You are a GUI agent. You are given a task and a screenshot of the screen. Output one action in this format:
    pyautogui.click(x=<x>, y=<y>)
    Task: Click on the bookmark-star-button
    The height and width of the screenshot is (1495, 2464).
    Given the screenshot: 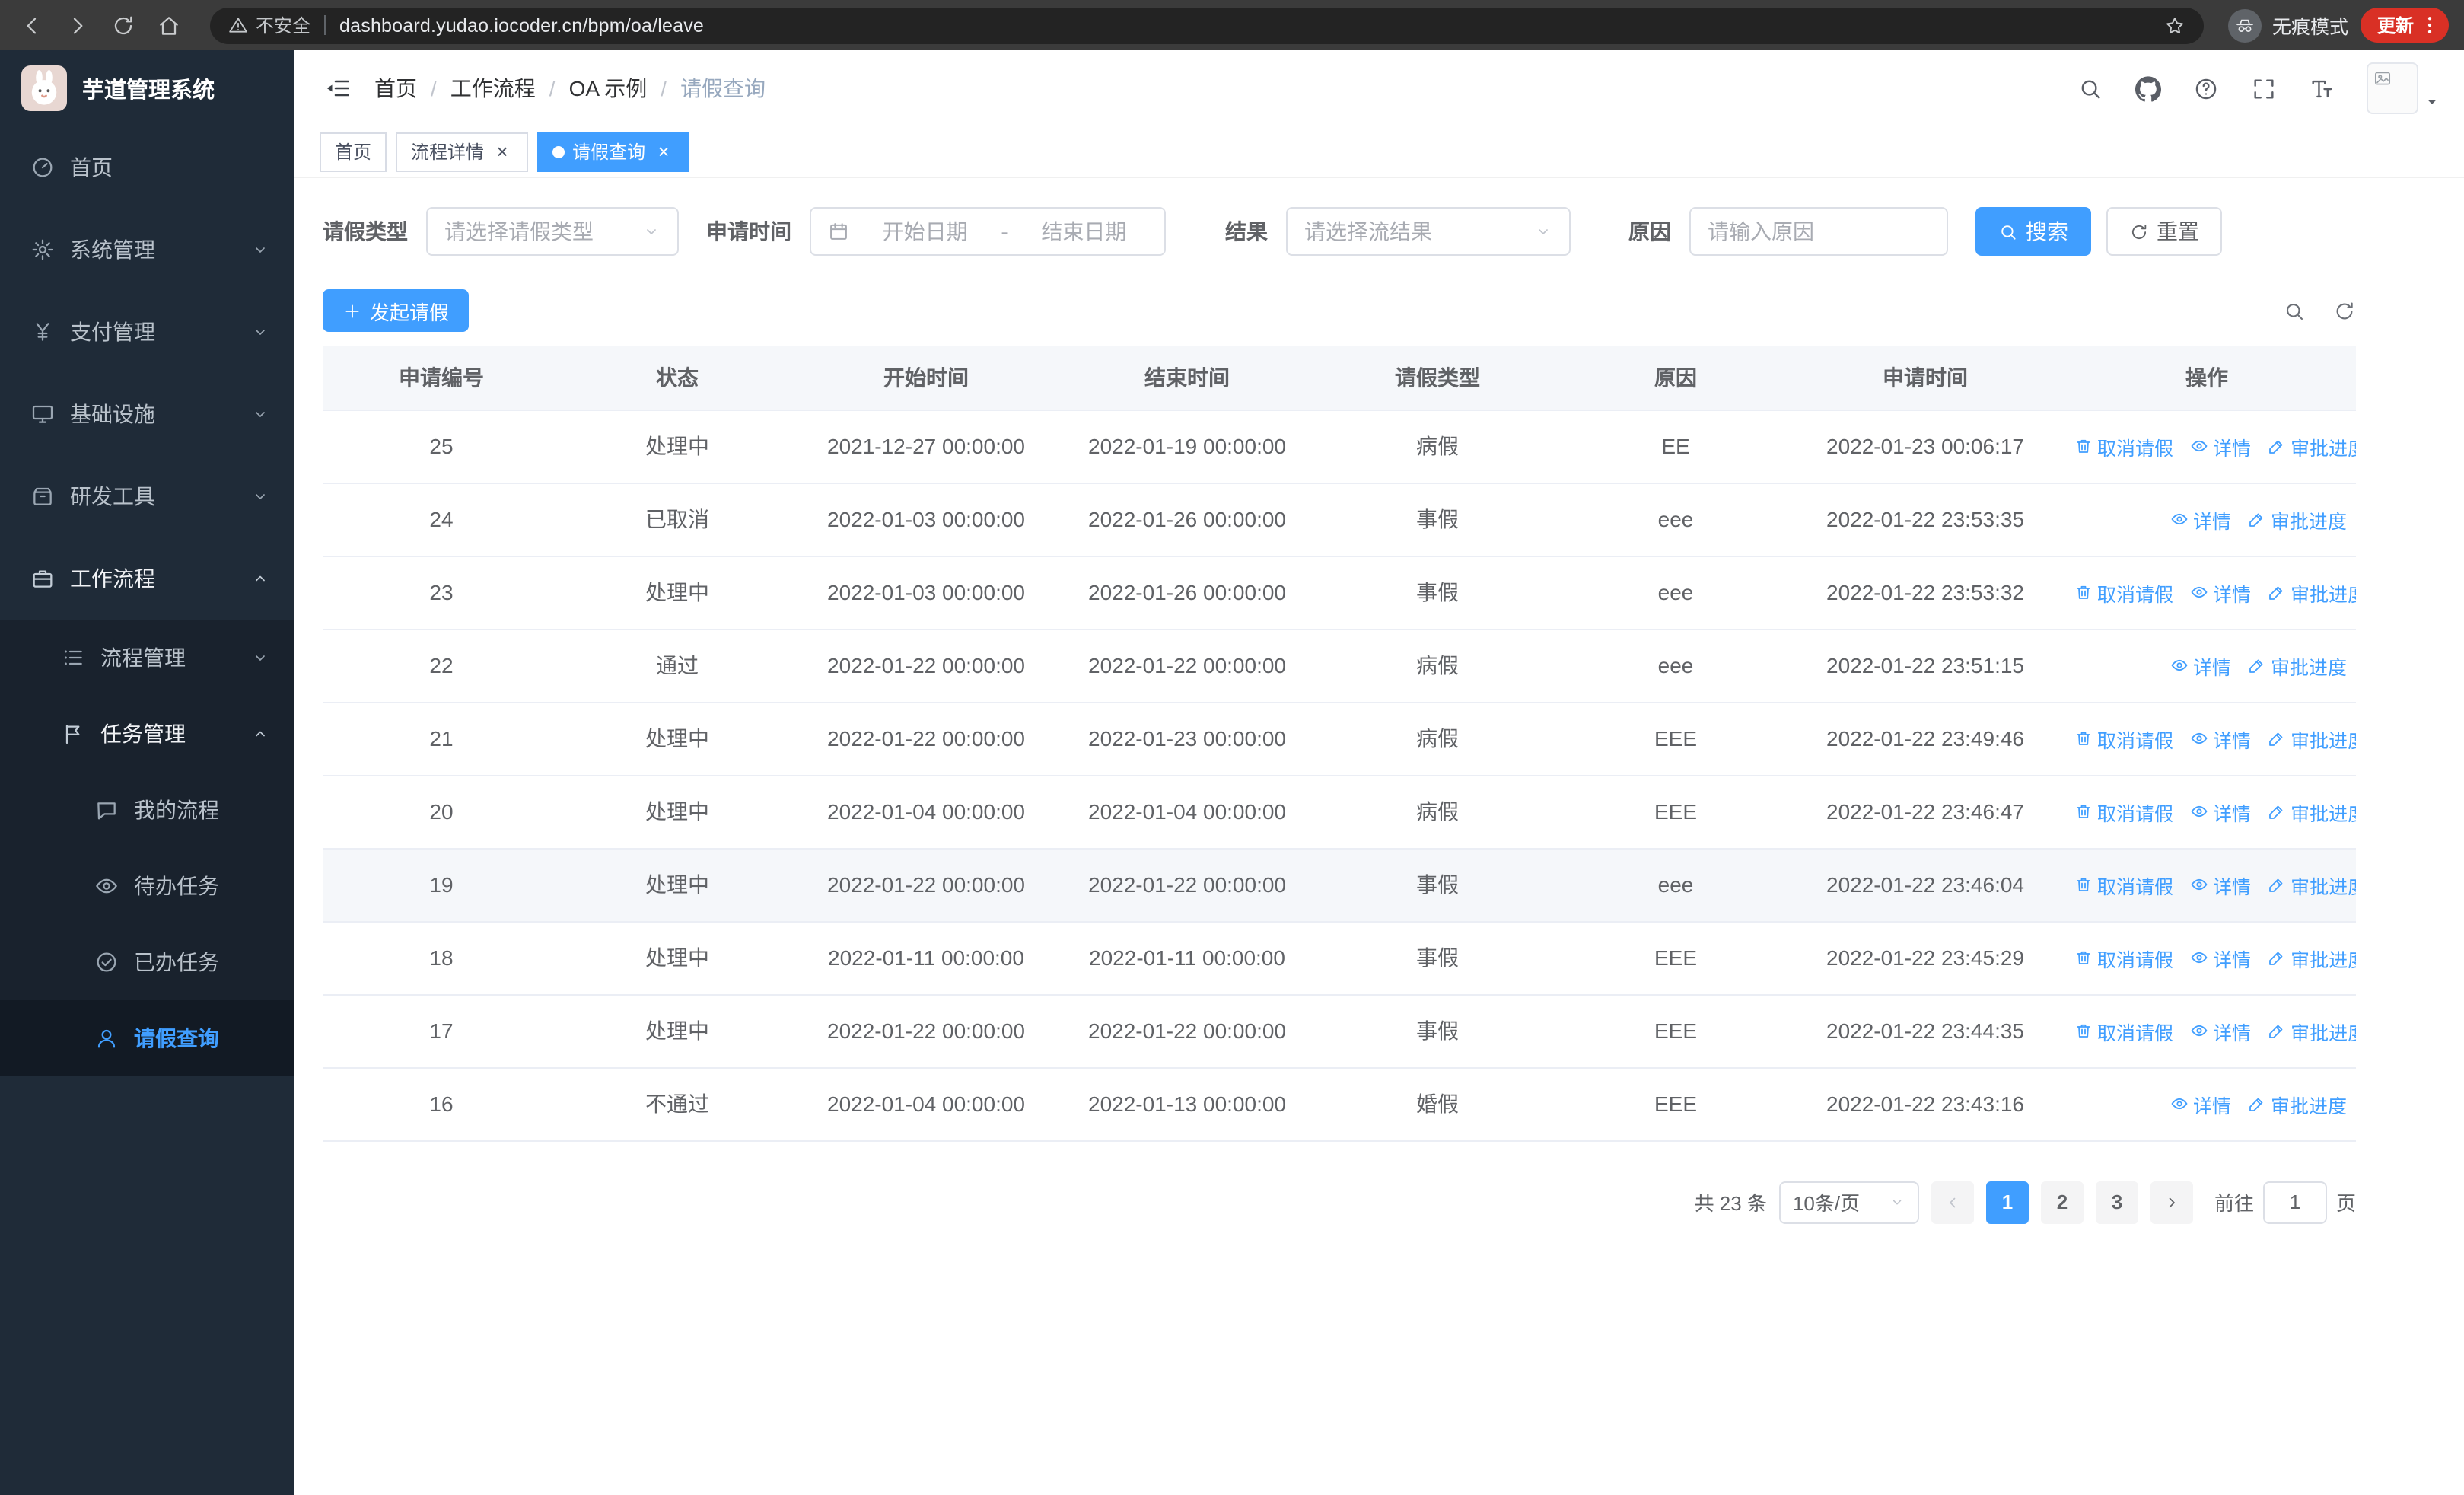 What is the action you would take?
    pyautogui.click(x=2174, y=25)
    